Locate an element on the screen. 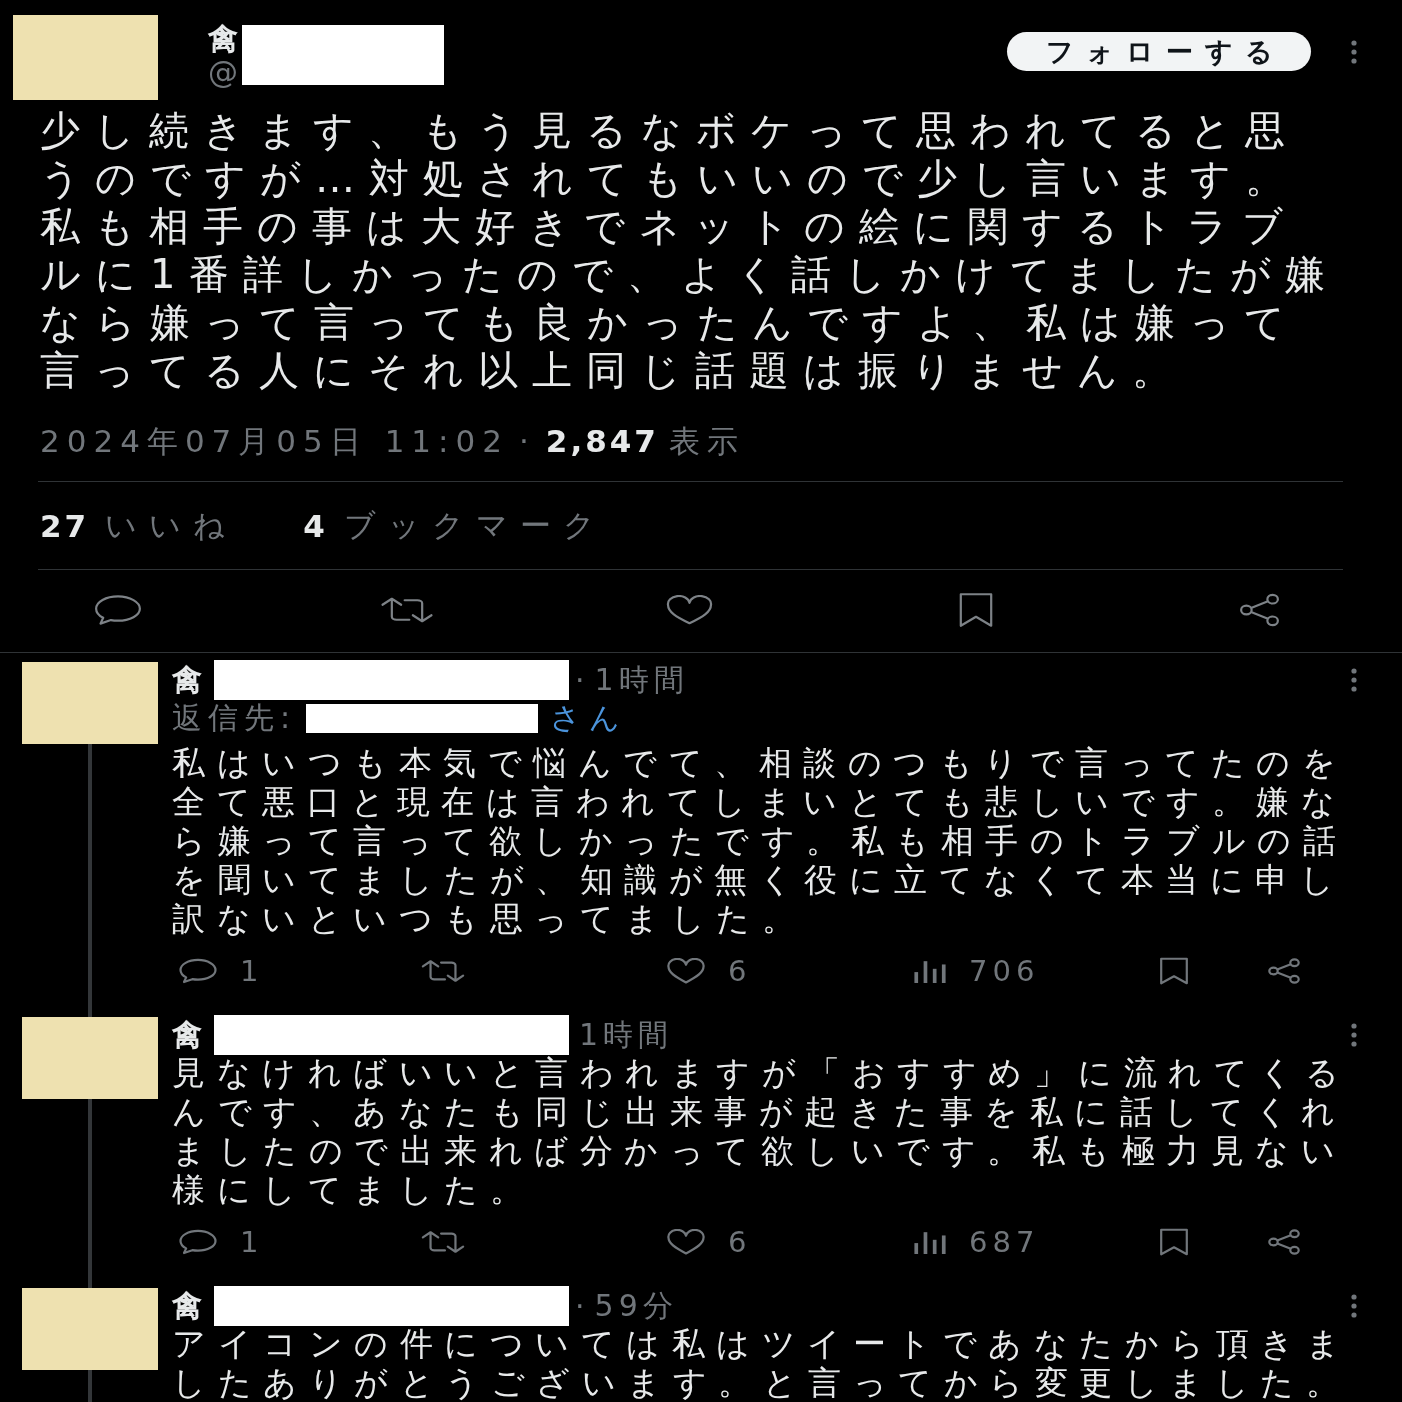  view-count: 687 is located at coordinates (1004, 1242).